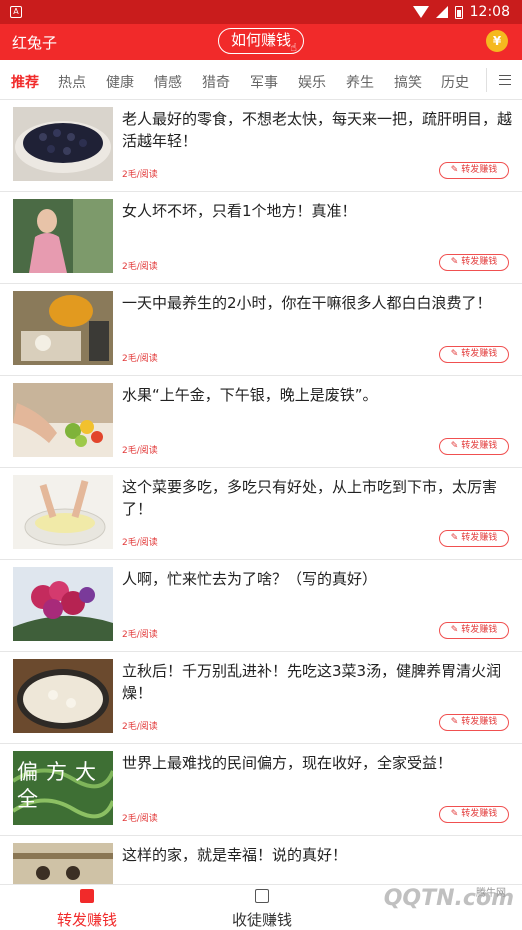 This screenshot has width=522, height=930. I want to click on tab-health: 健康, so click(120, 82).